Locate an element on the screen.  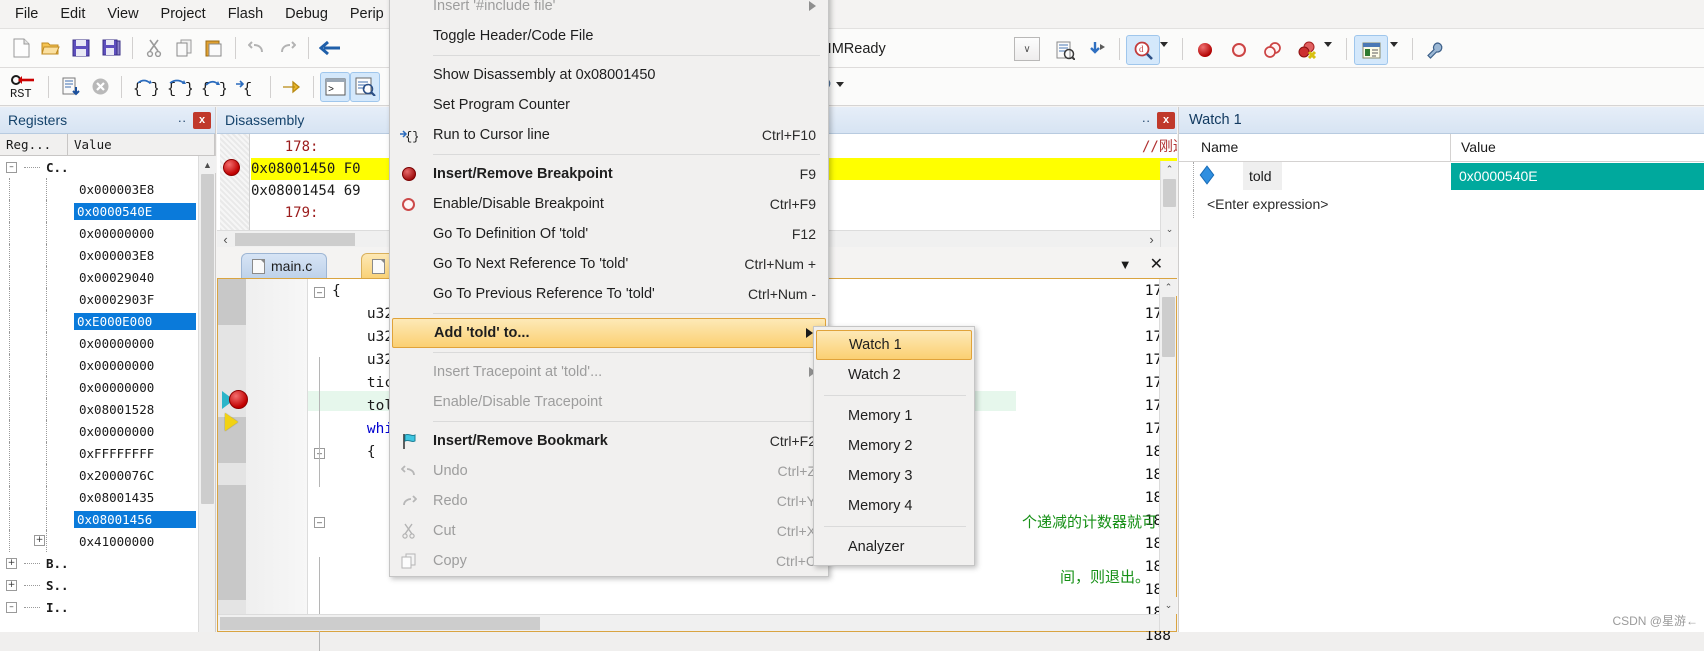
watch-variable-name: told is located at coordinates (1262, 176).